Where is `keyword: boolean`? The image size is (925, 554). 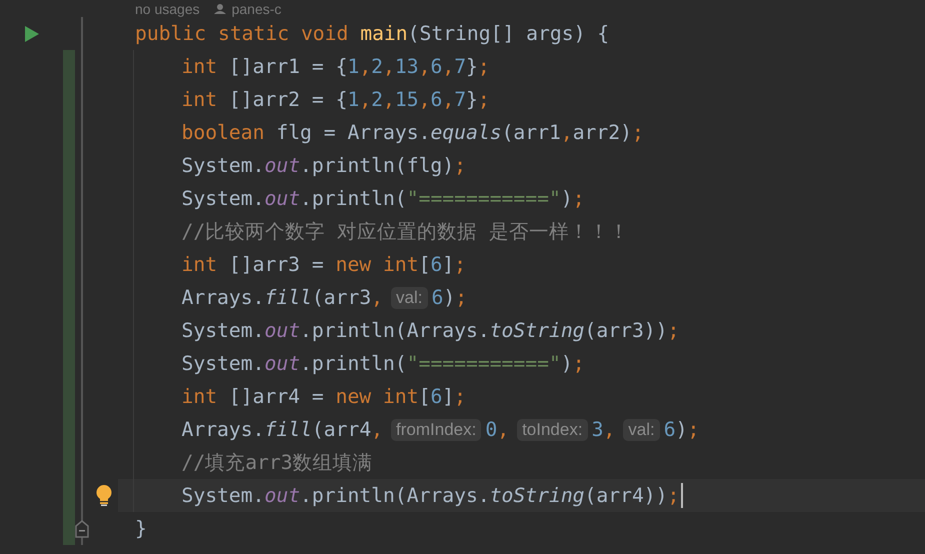
keyword: boolean is located at coordinates (223, 132).